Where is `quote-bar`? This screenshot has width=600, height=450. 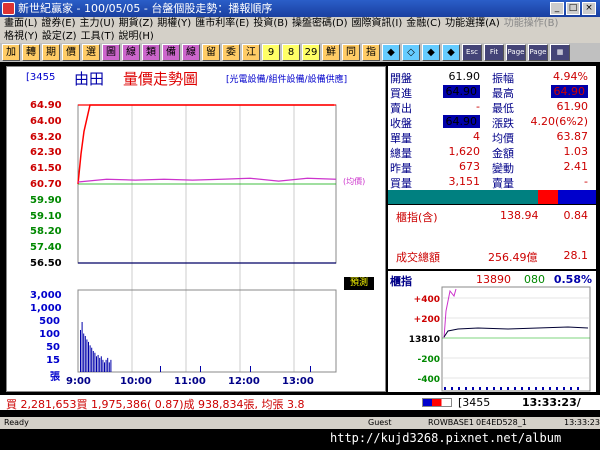 quote-bar is located at coordinates (492, 197).